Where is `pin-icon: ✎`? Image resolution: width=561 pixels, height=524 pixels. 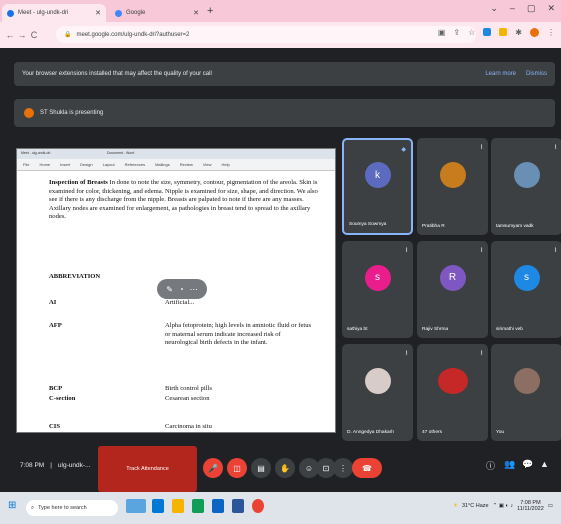 pin-icon: ✎ is located at coordinates (169, 289).